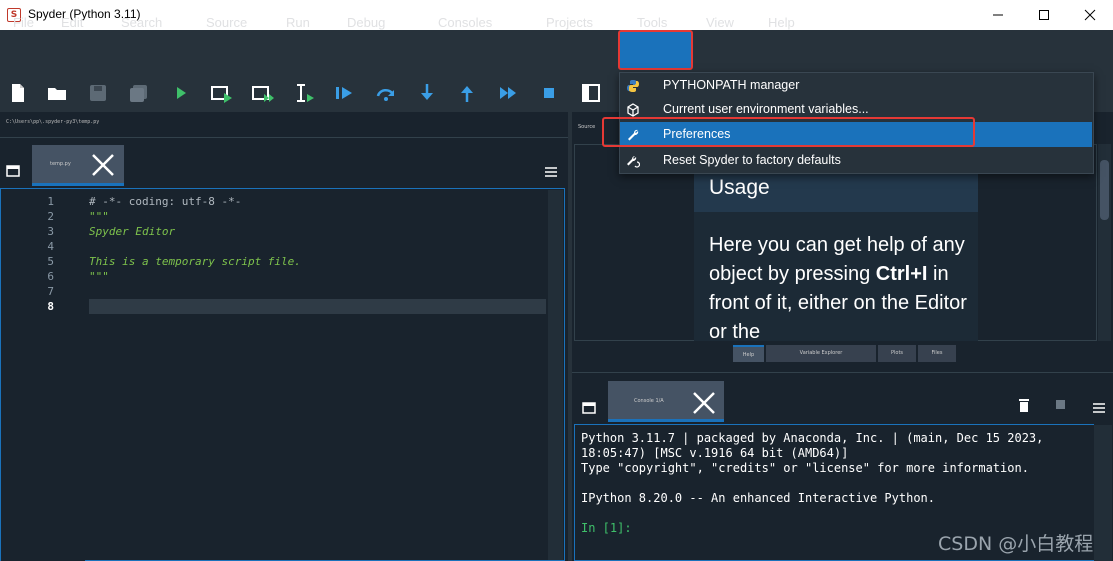  What do you see at coordinates (739, 187) in the screenshot?
I see `usage-title: Usage` at bounding box center [739, 187].